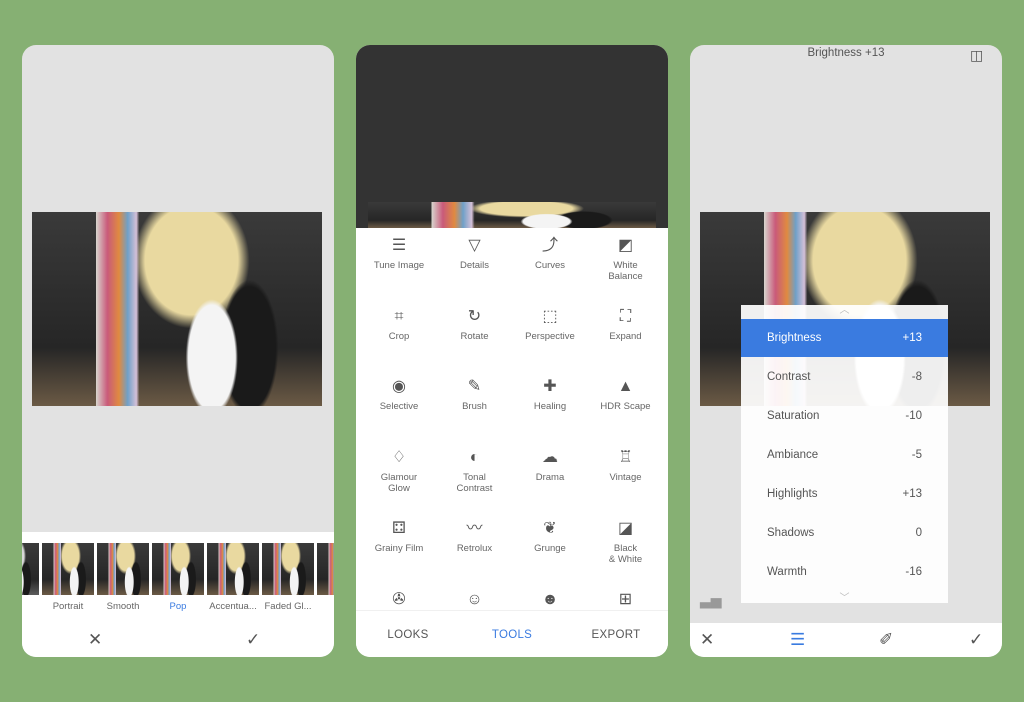 The height and width of the screenshot is (702, 1024). What do you see at coordinates (844, 596) in the screenshot?
I see `chevron-down-icon: ﹀` at bounding box center [844, 596].